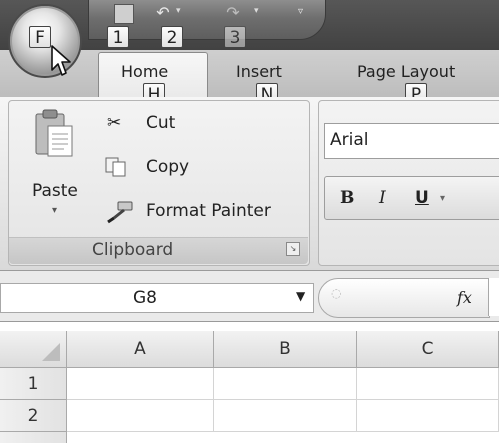 The height and width of the screenshot is (443, 499). I want to click on cell-b2, so click(285, 416).